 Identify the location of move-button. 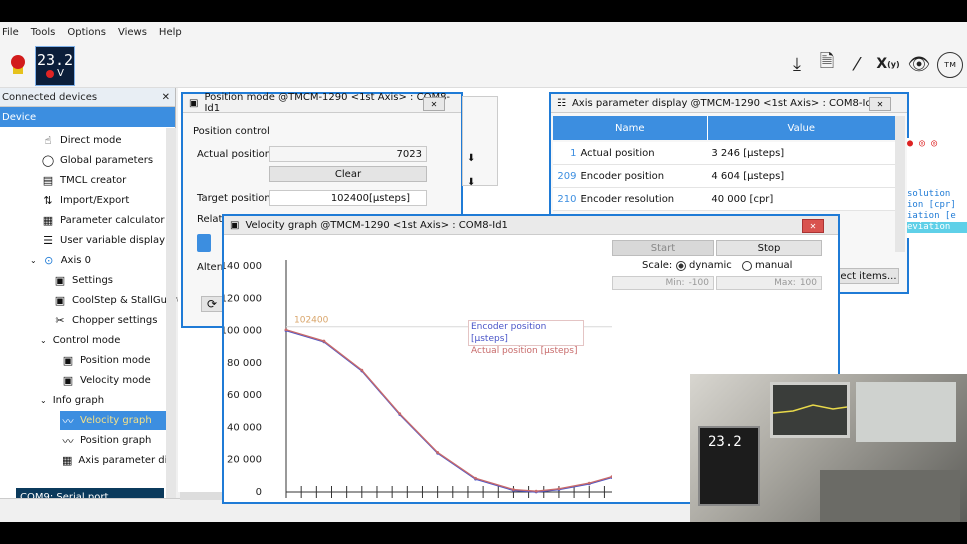
(204, 243).